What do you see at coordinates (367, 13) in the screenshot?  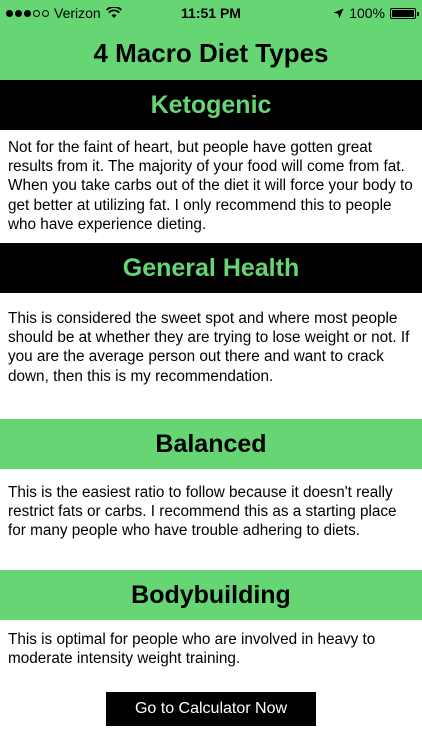 I see `battery-percent: 100%` at bounding box center [367, 13].